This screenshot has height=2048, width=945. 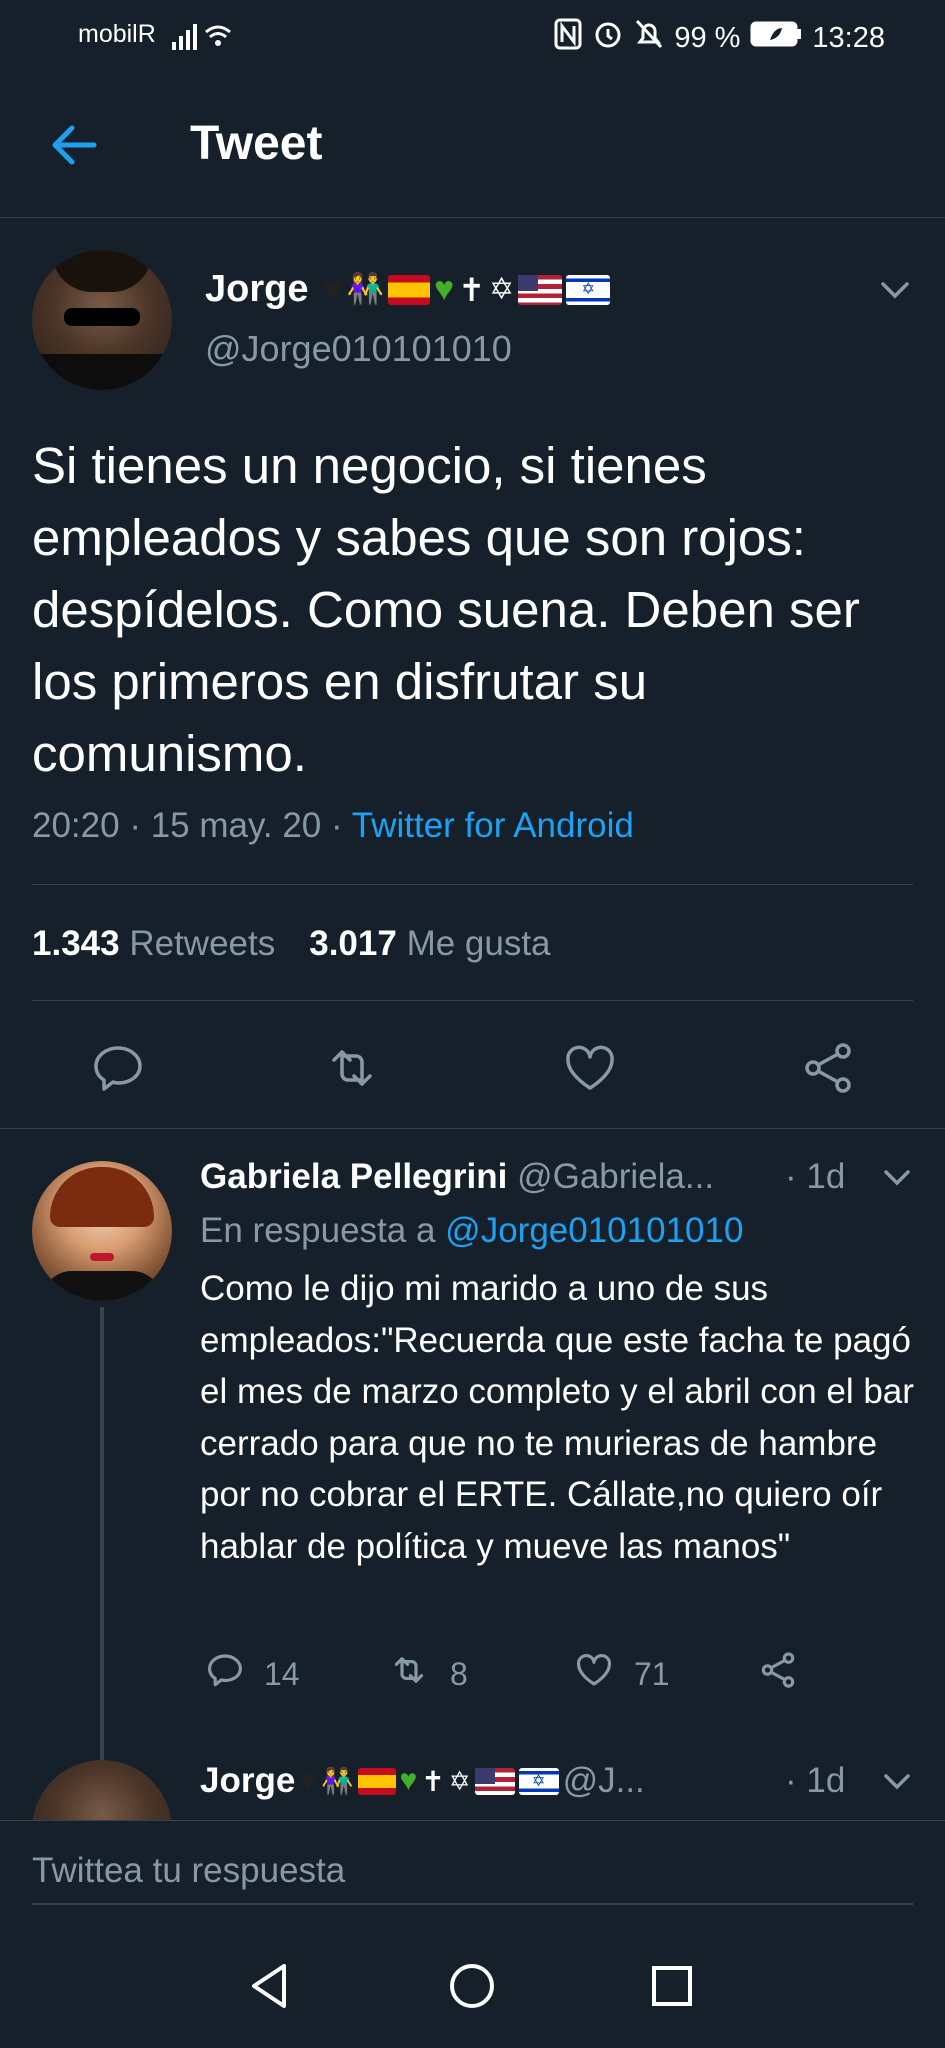 What do you see at coordinates (608, 38) in the screenshot?
I see `alarm-icon` at bounding box center [608, 38].